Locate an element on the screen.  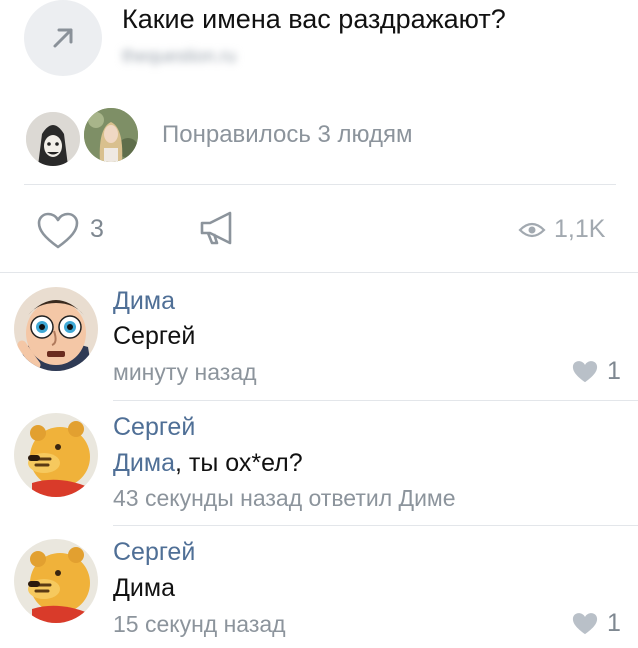
share-button is located at coordinates (218, 230).